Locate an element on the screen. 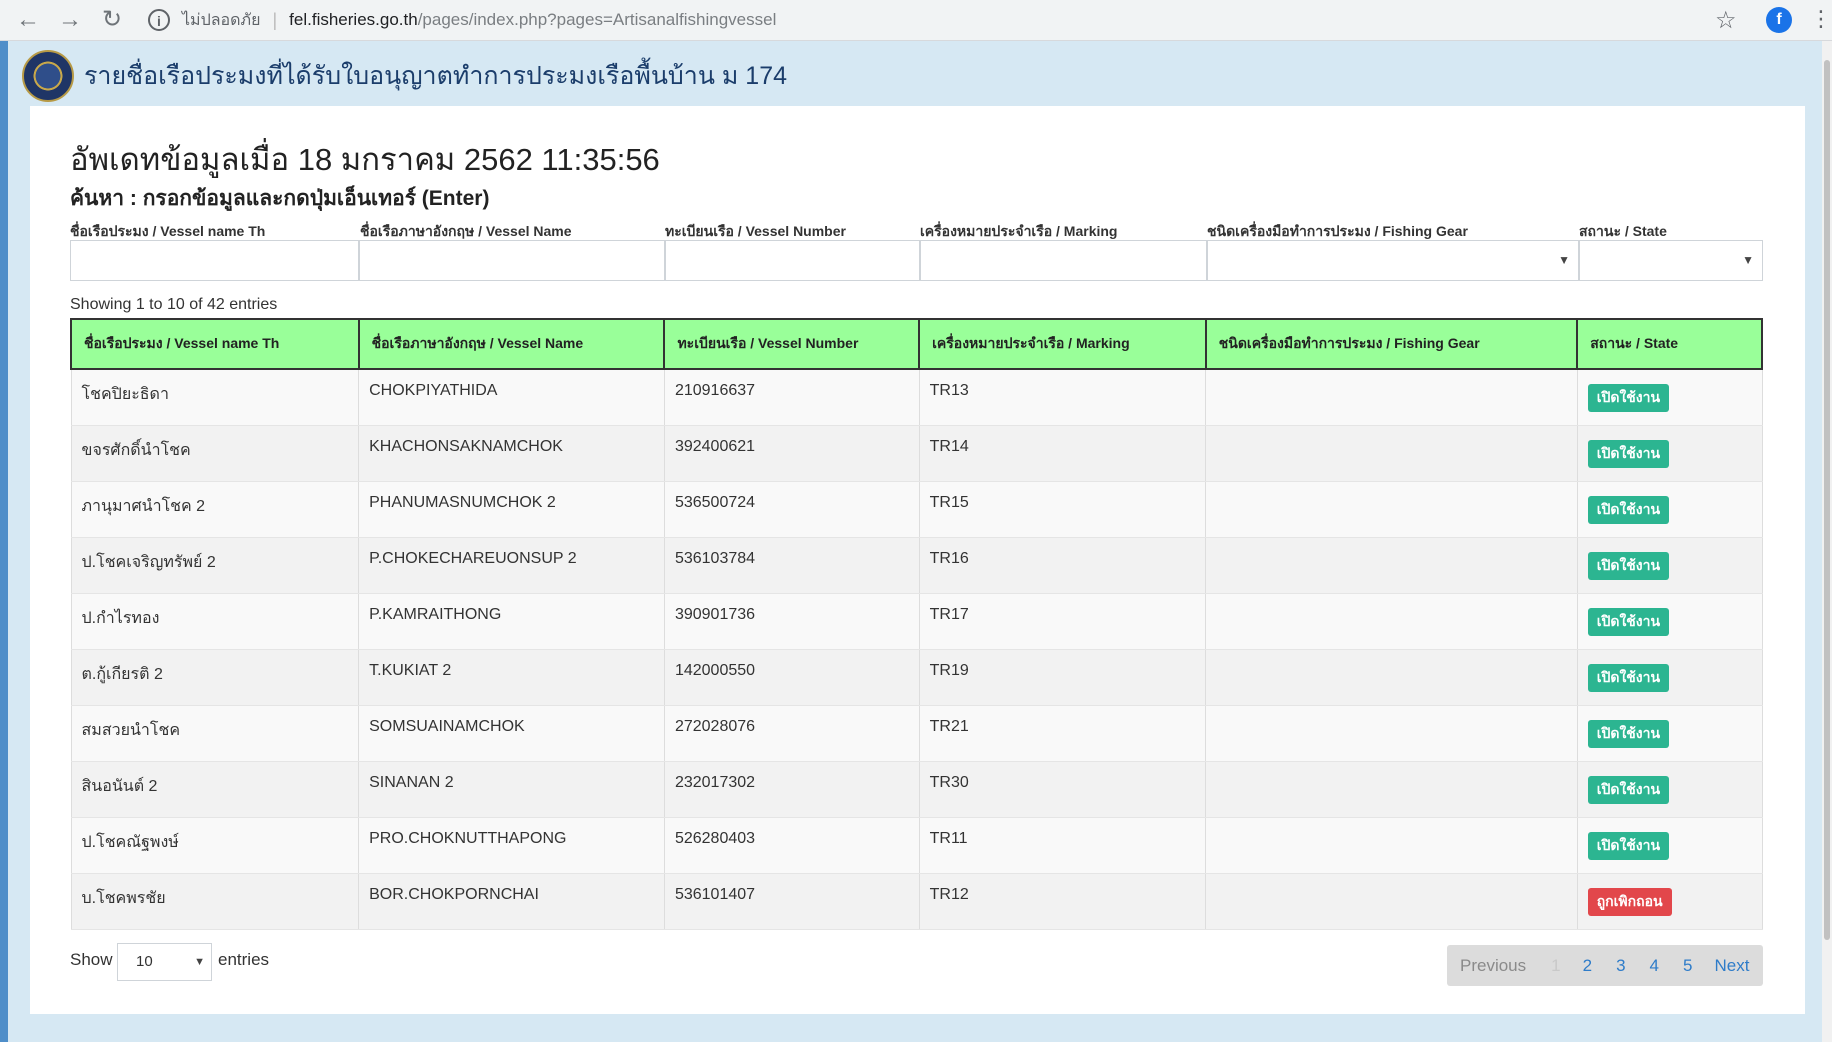 This screenshot has width=1832, height=1042. column-header-state: สถานะ / State is located at coordinates (1669, 344).